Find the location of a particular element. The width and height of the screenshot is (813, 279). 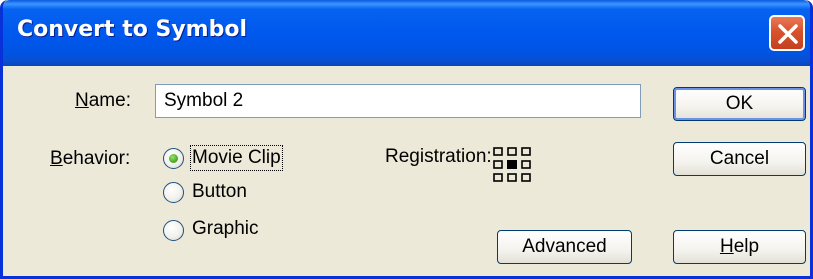

reg-cell-bottom-right is located at coordinates (526, 177).